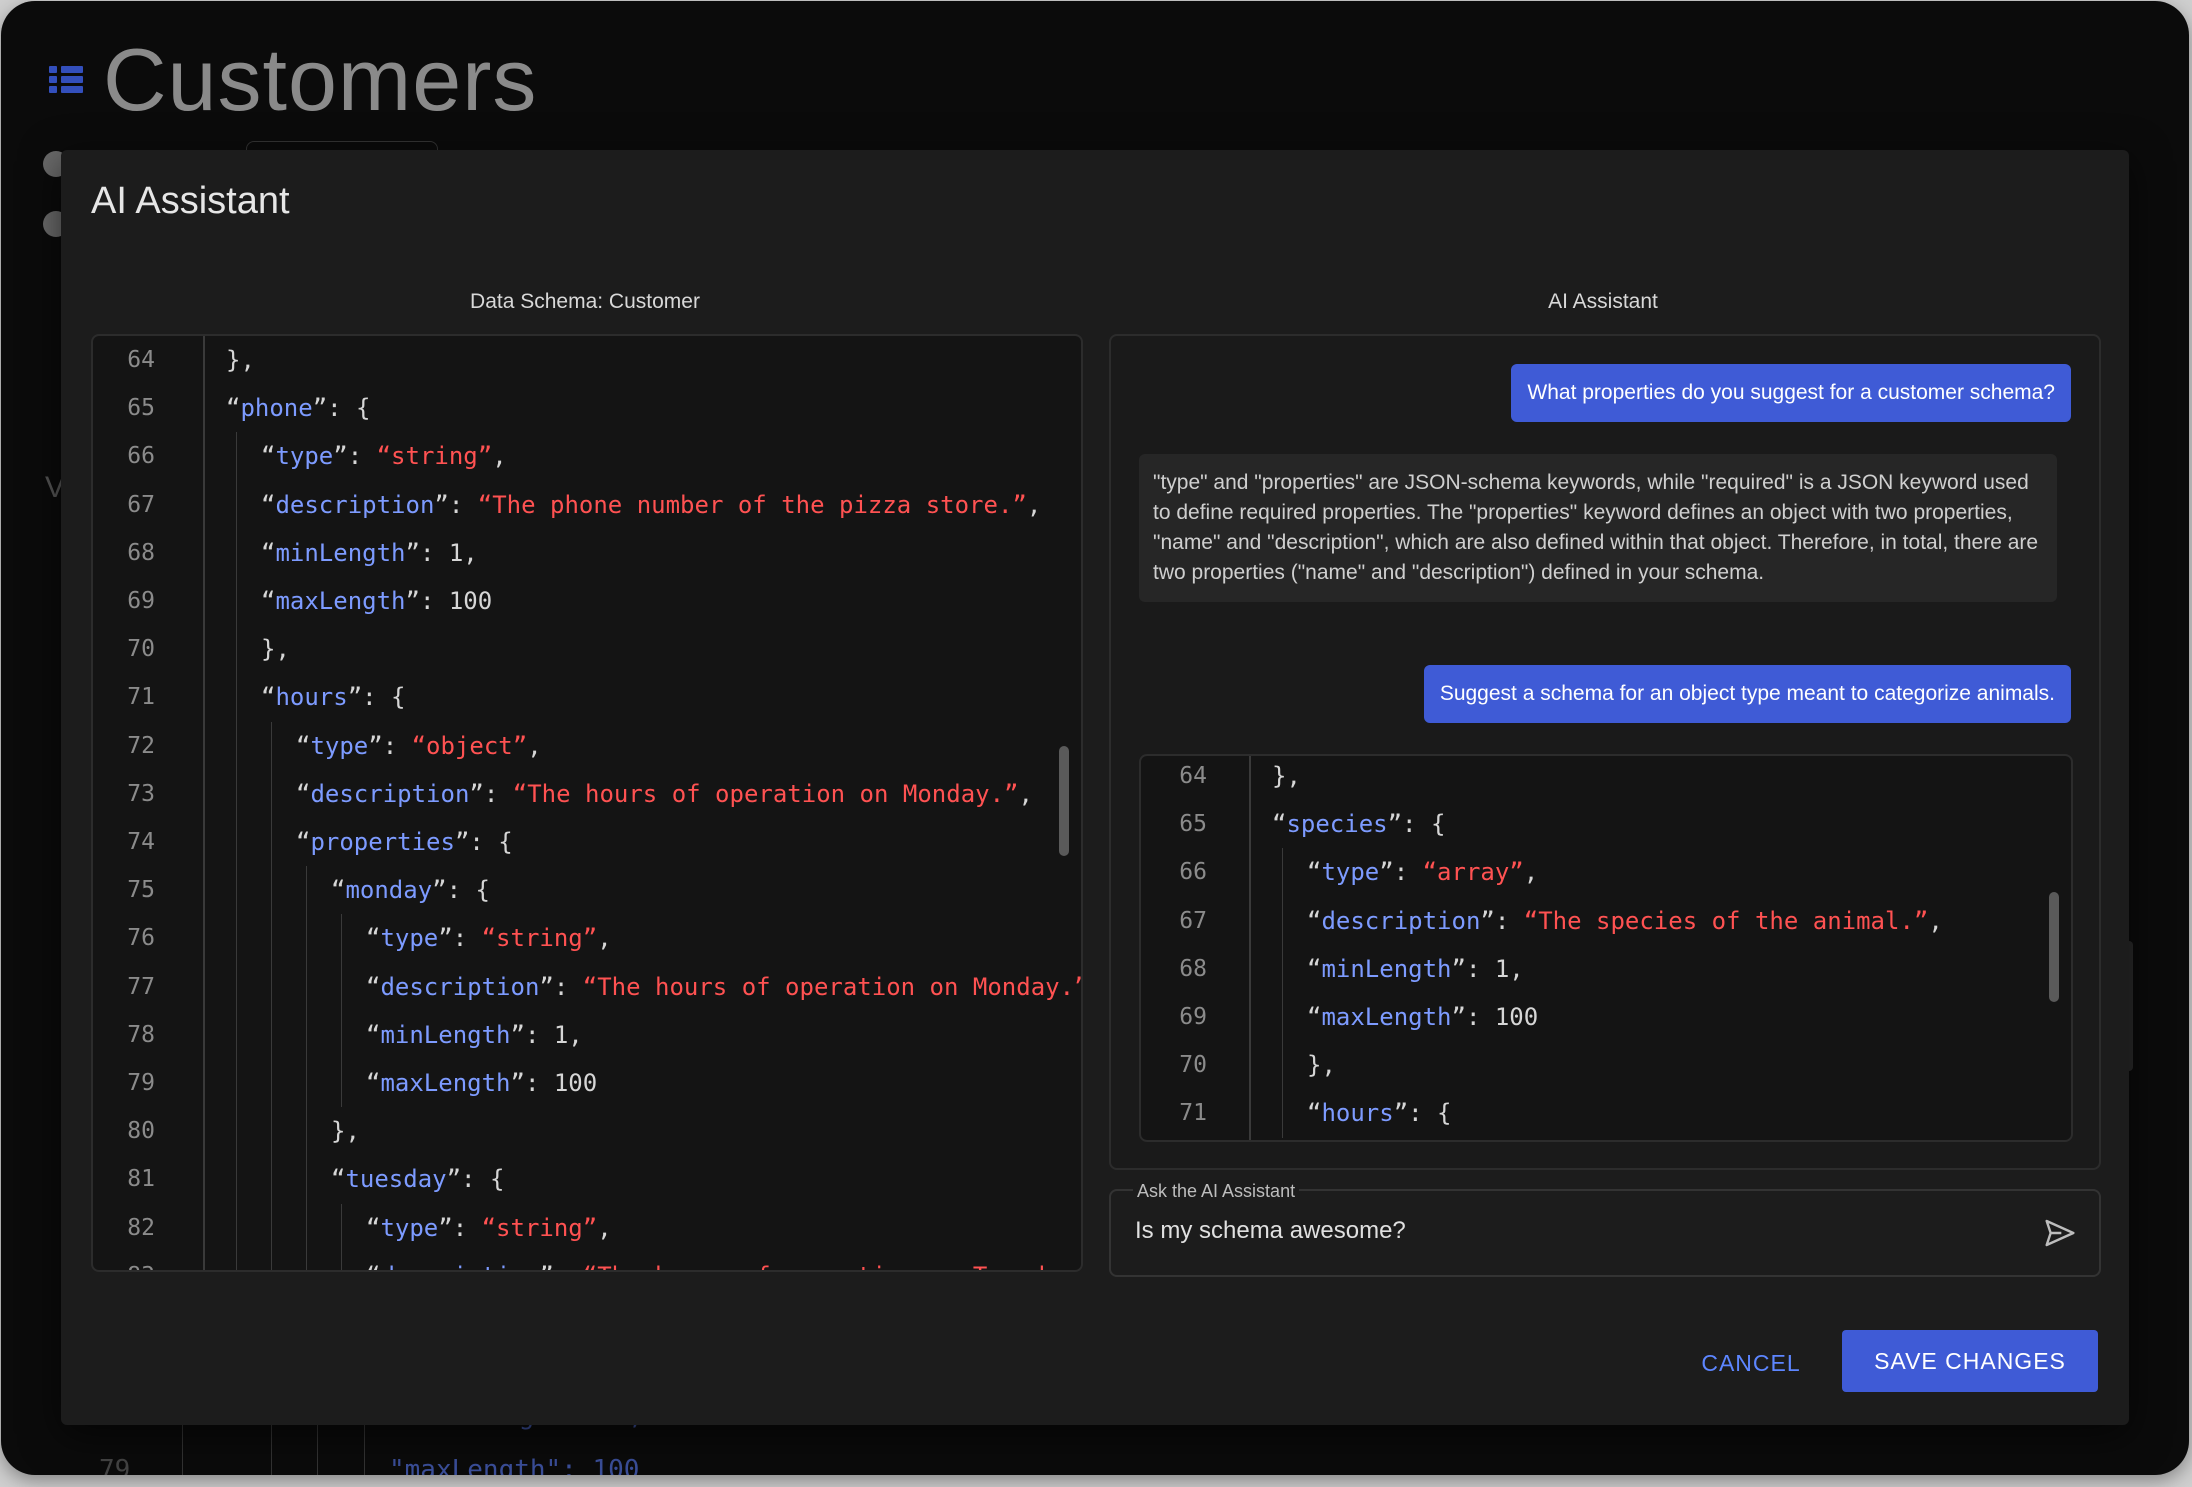  I want to click on json-key: type, so click(409, 938).